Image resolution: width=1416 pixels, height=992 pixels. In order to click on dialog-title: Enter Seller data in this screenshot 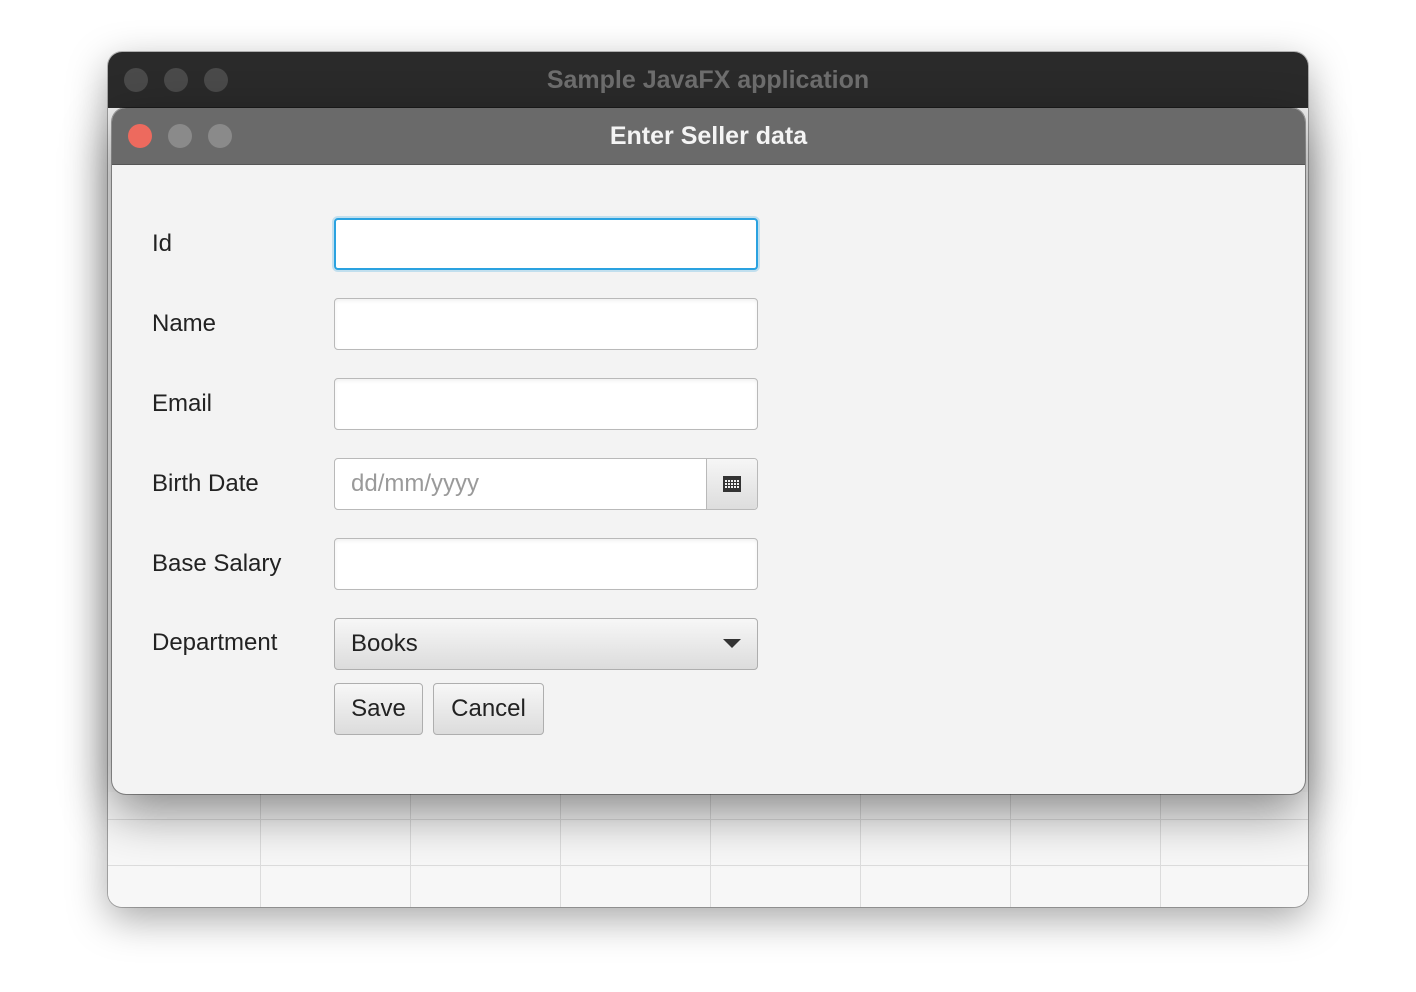, I will do `click(708, 136)`.